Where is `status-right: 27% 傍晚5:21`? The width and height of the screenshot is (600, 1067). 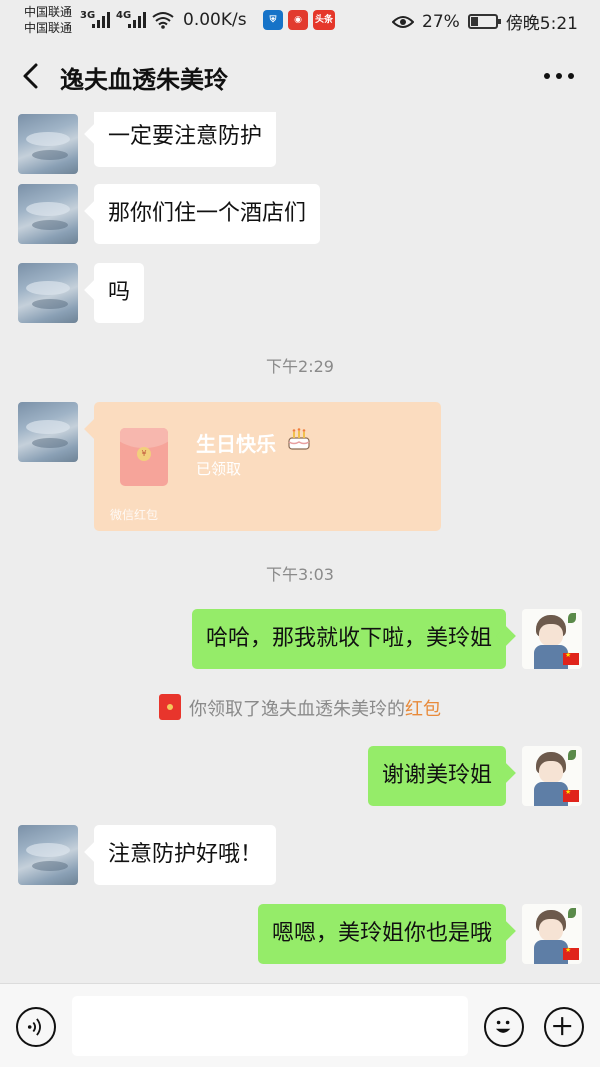 status-right: 27% 傍晚5:21 is located at coordinates (485, 21).